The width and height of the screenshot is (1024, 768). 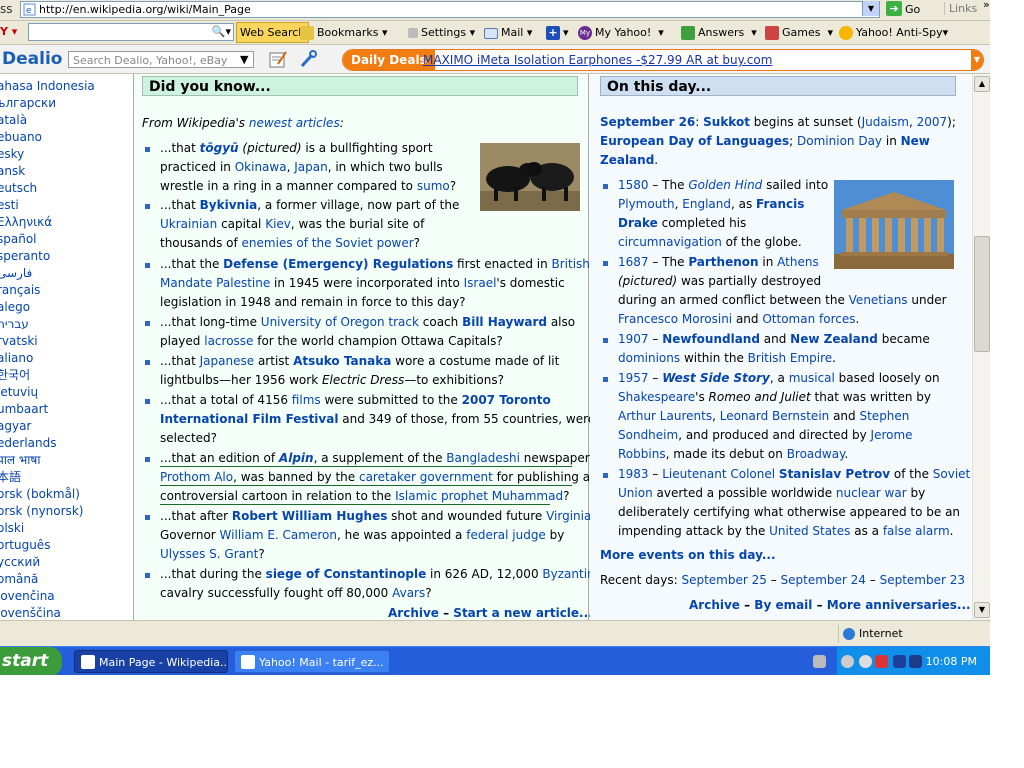 I want to click on wiki-link: Japan, so click(x=310, y=167).